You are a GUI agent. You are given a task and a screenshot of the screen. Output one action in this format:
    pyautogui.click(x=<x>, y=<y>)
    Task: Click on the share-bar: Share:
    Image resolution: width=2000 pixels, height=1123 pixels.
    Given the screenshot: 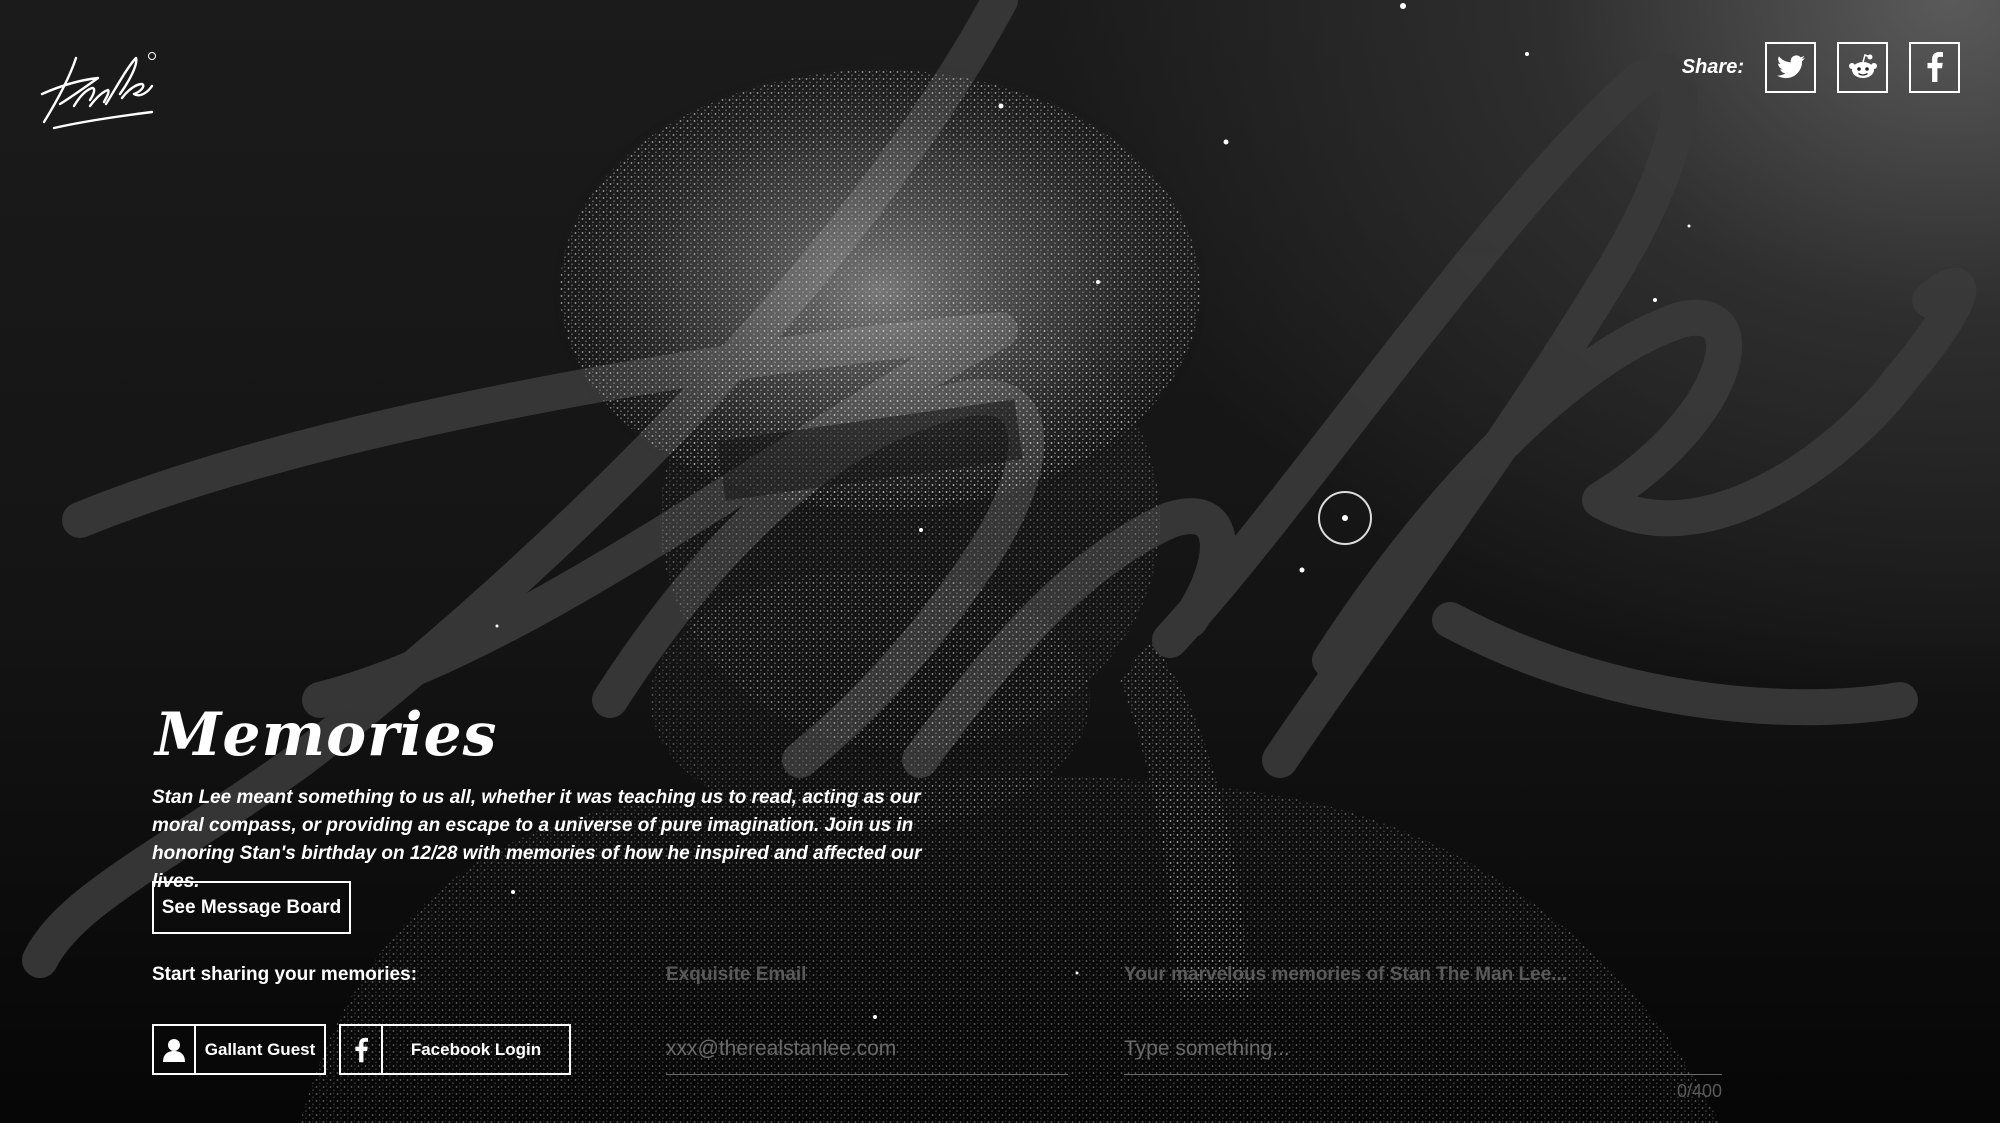 What is the action you would take?
    pyautogui.click(x=1821, y=67)
    